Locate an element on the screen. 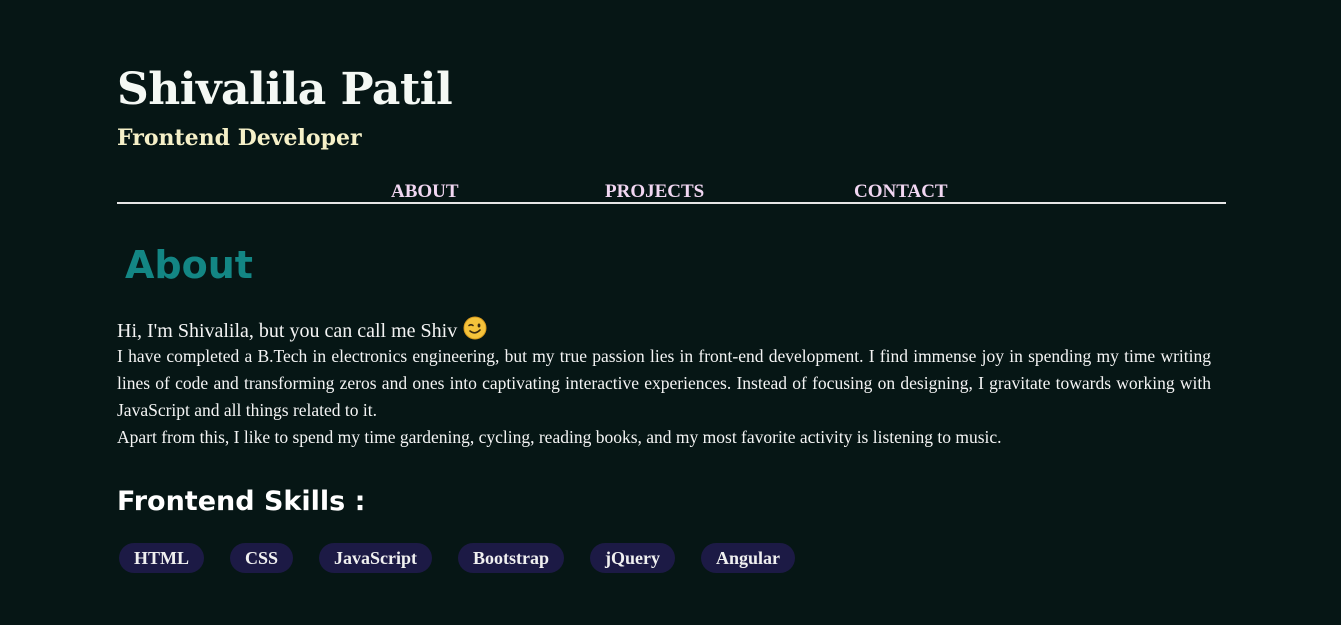  skills-list: HTML CSS JavaScript Bootstrap jQuery Angular is located at coordinates (470, 558).